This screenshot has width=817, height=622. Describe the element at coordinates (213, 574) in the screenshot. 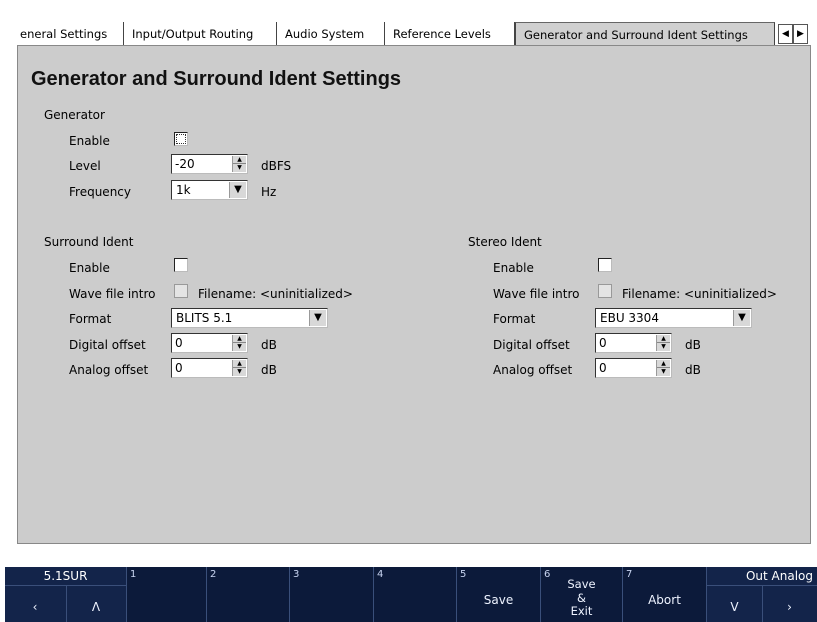

I see `softkey-number: 2` at that location.